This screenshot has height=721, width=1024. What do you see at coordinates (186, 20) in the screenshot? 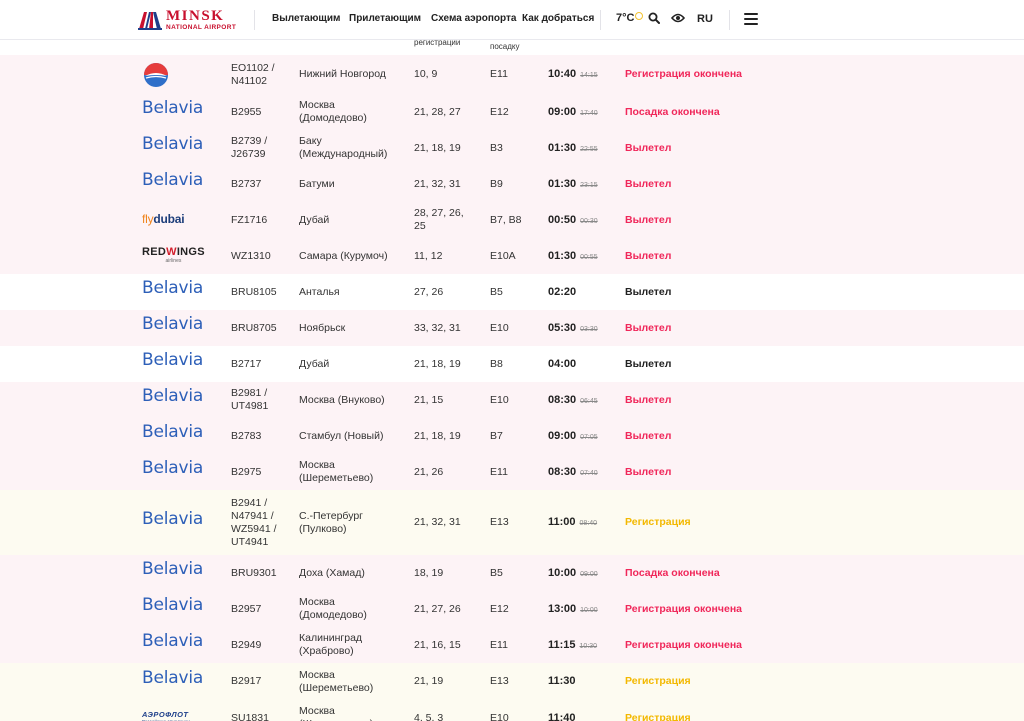
I see `minsk-airport-logo: MINSK NATIONAL AIRPORT` at bounding box center [186, 20].